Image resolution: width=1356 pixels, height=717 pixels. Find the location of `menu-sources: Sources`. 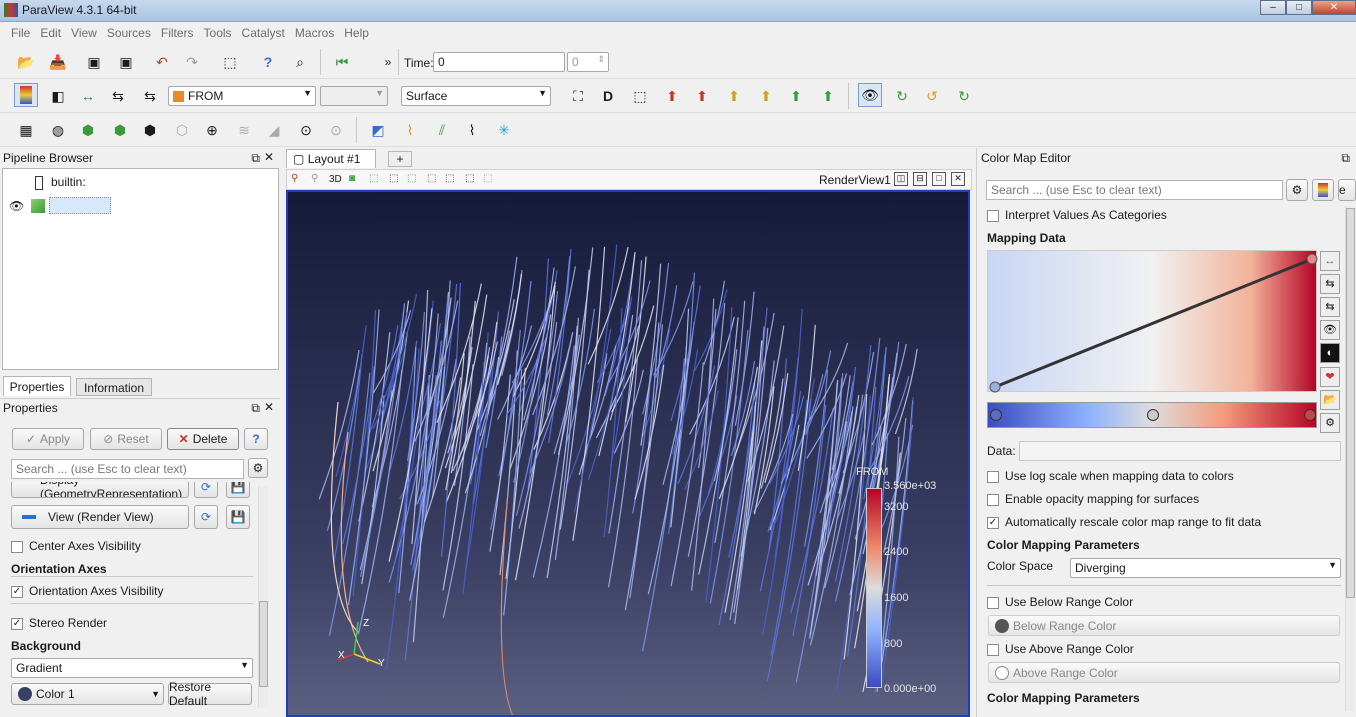

menu-sources: Sources is located at coordinates (129, 33).